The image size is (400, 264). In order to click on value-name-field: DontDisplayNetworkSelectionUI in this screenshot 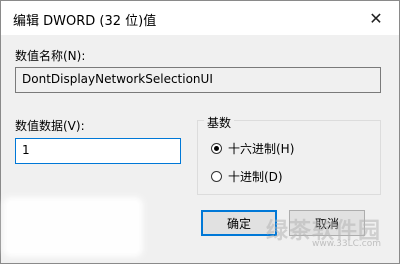, I will do `click(198, 80)`.